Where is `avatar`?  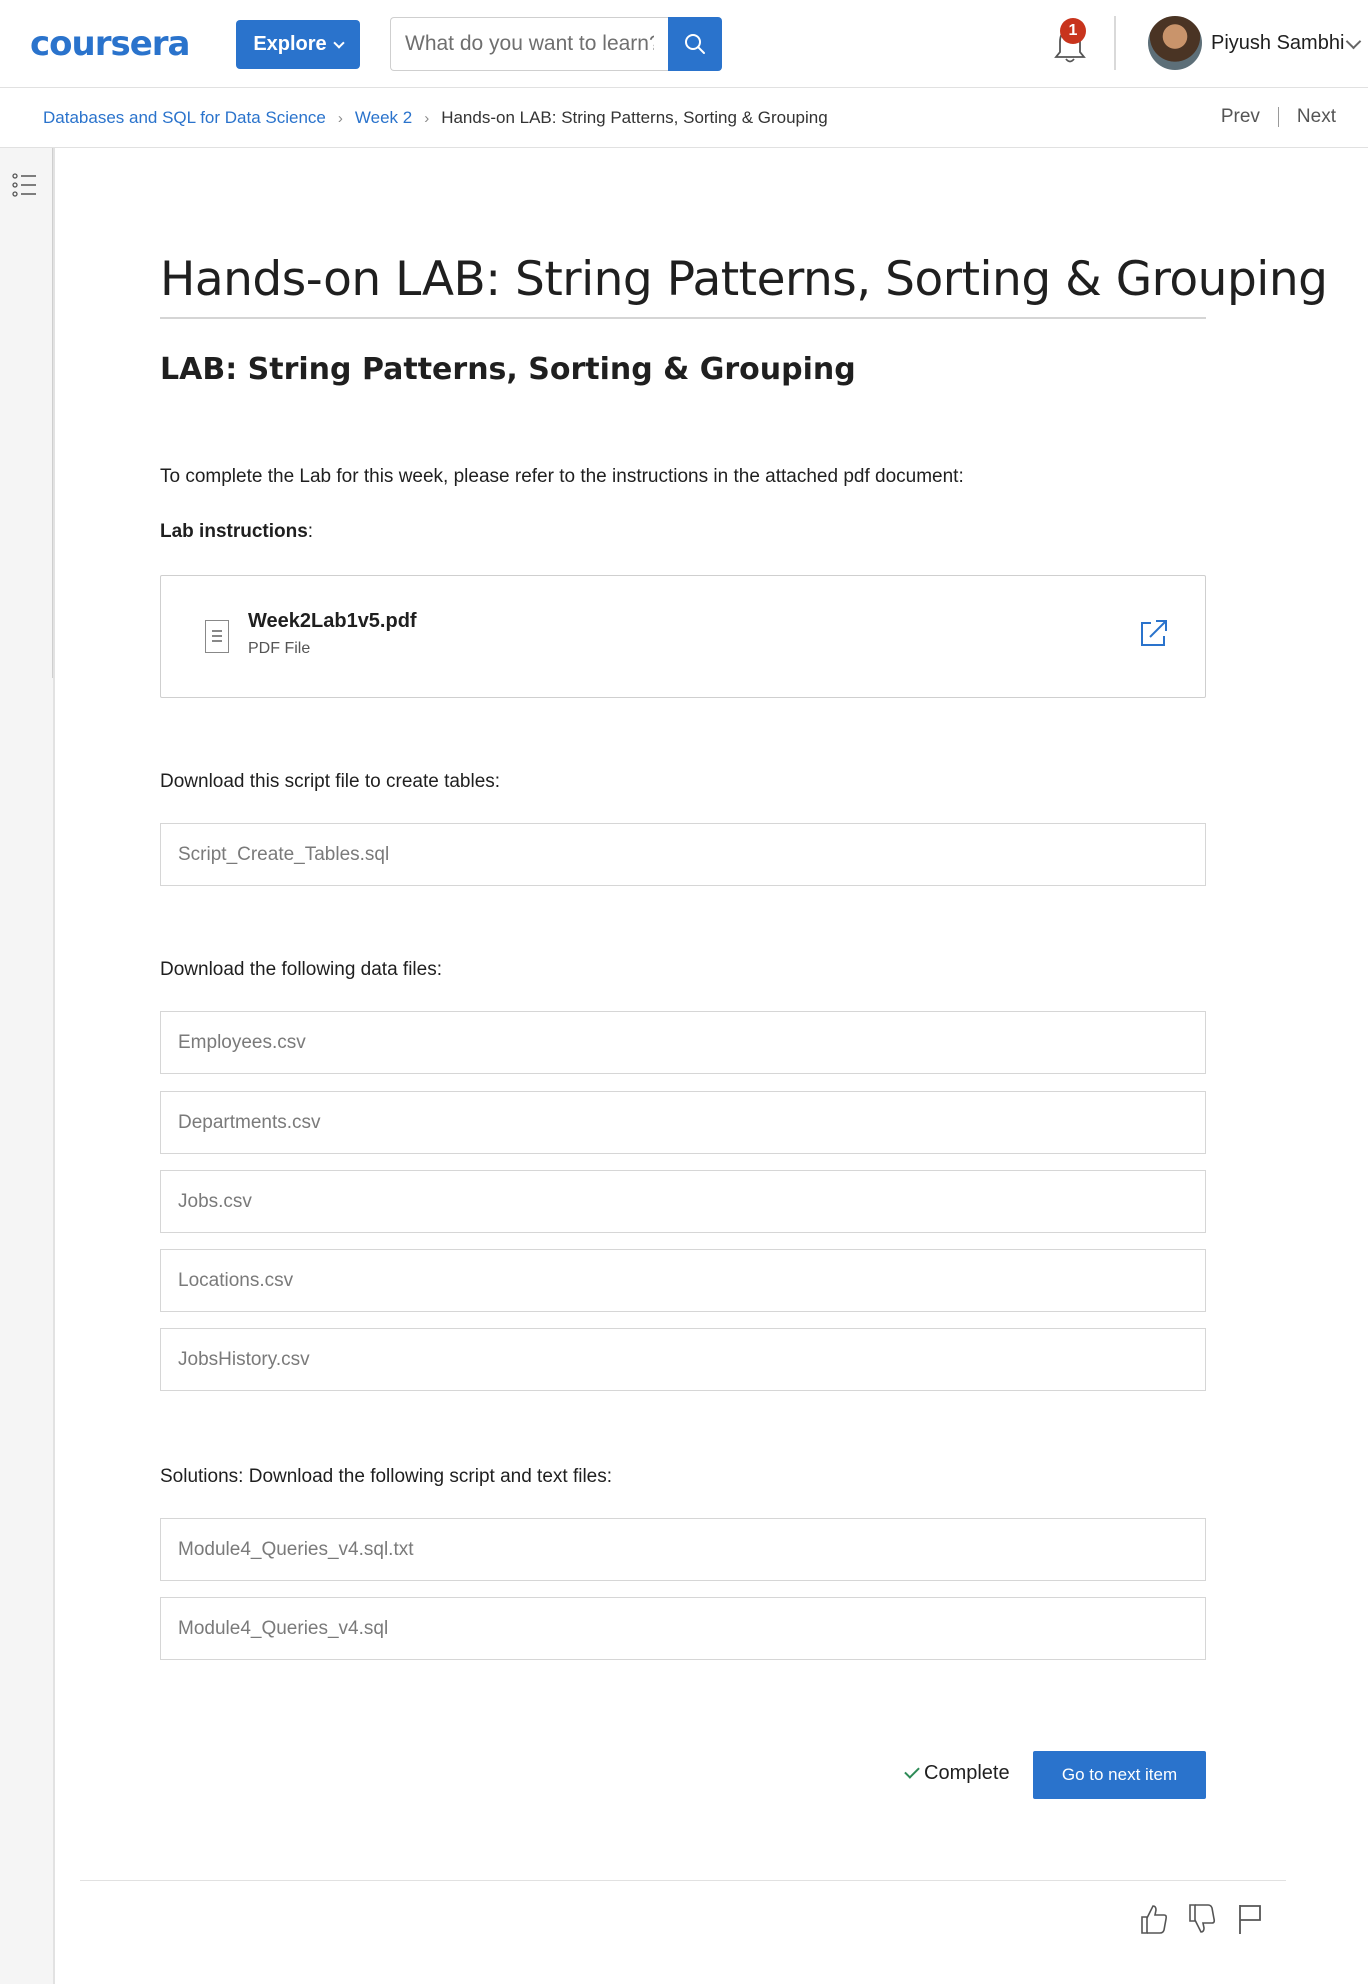
avatar is located at coordinates (1175, 43).